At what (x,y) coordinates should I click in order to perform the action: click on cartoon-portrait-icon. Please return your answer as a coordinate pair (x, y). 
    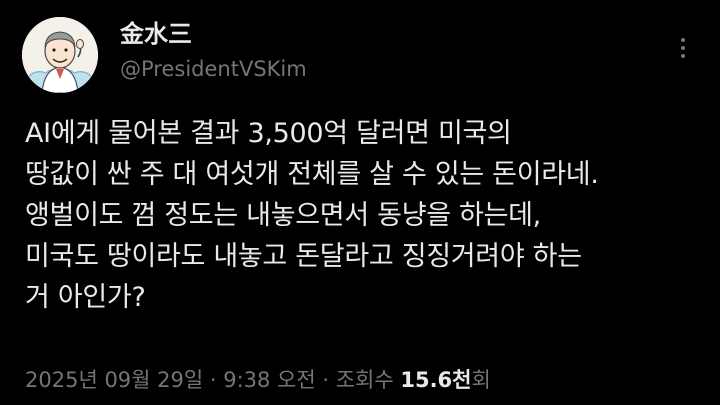
    Looking at the image, I should click on (60, 55).